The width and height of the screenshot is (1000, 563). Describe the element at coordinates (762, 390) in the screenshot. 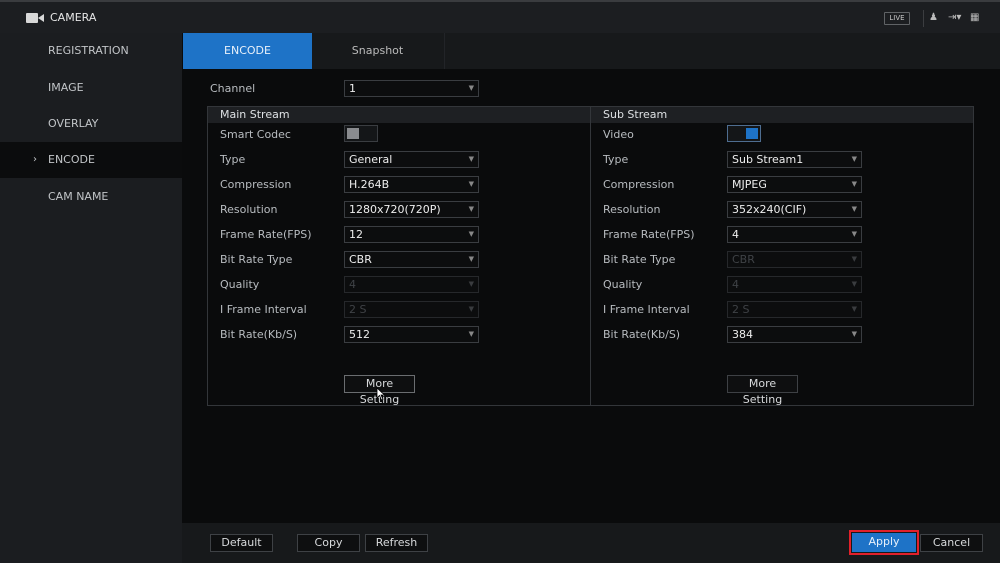

I see `sub-more-setting-button: More Setting` at that location.